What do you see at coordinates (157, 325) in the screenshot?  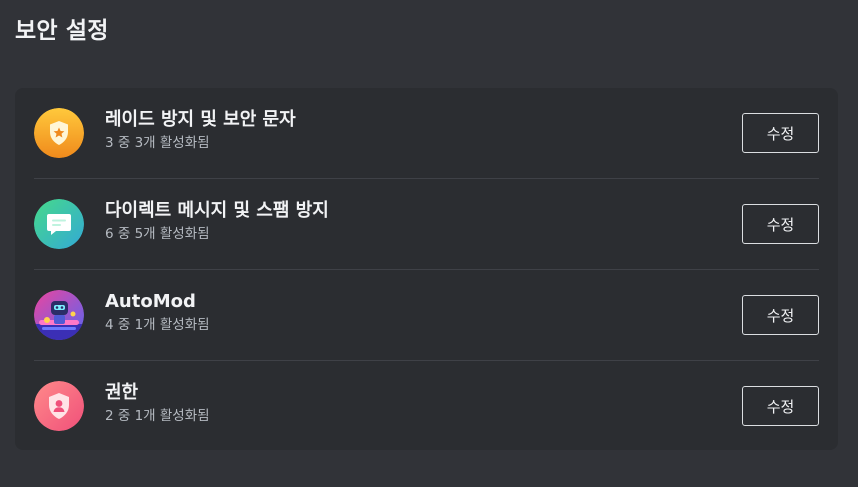 I see `setting-status: 4 중 1개 활성화됨` at bounding box center [157, 325].